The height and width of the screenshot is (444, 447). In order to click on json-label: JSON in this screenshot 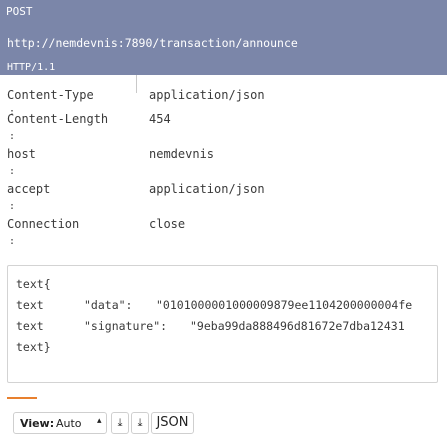, I will do `click(172, 422)`.